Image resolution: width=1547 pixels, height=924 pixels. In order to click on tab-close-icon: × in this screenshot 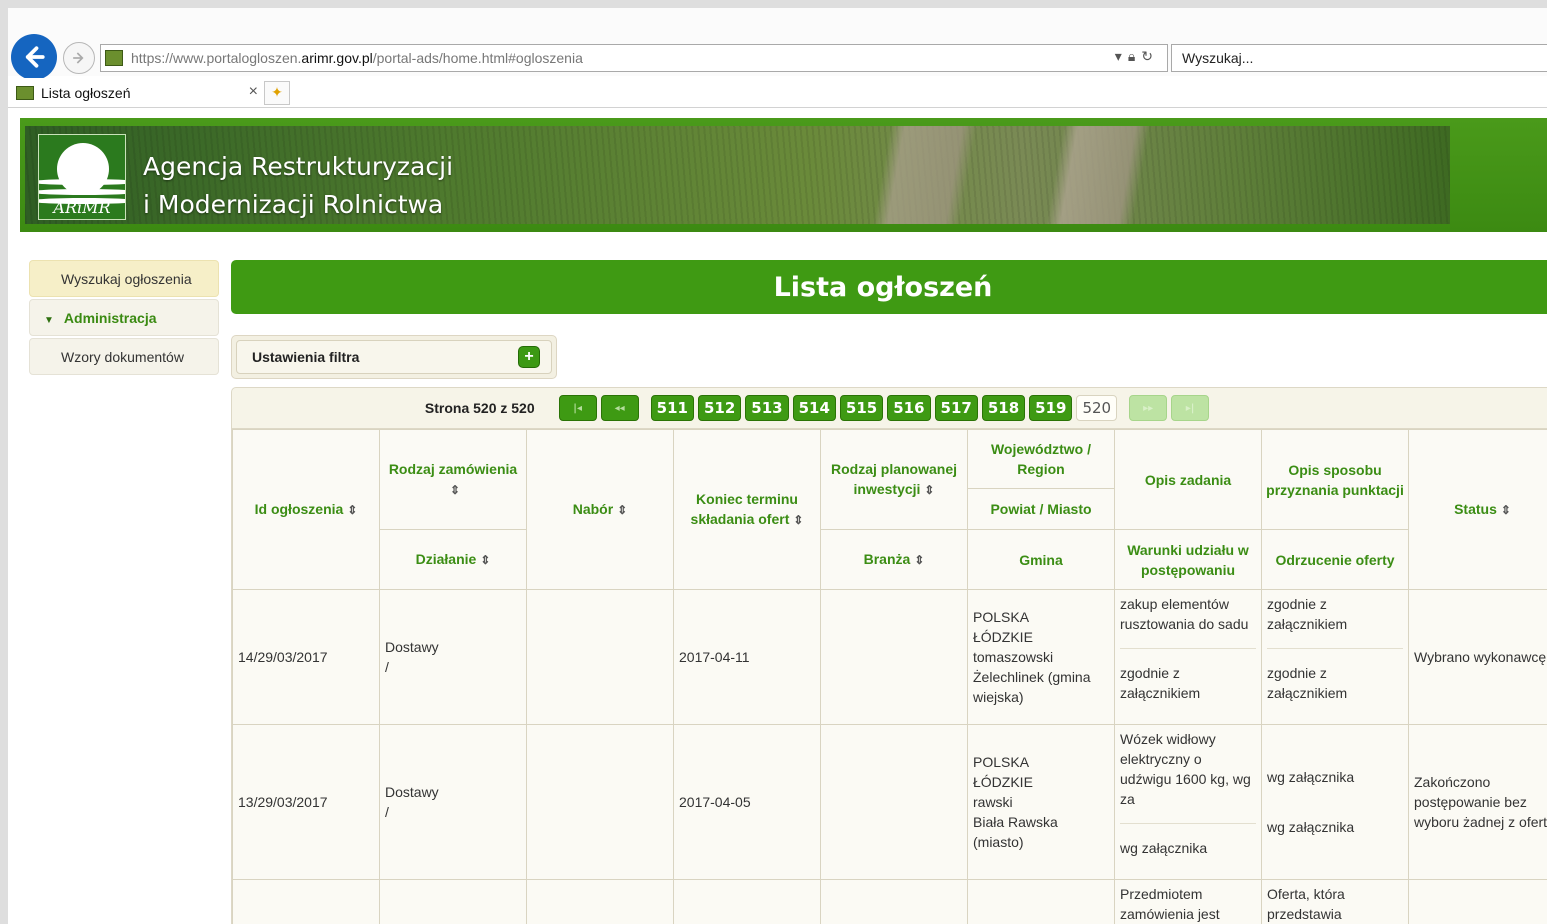, I will do `click(253, 92)`.